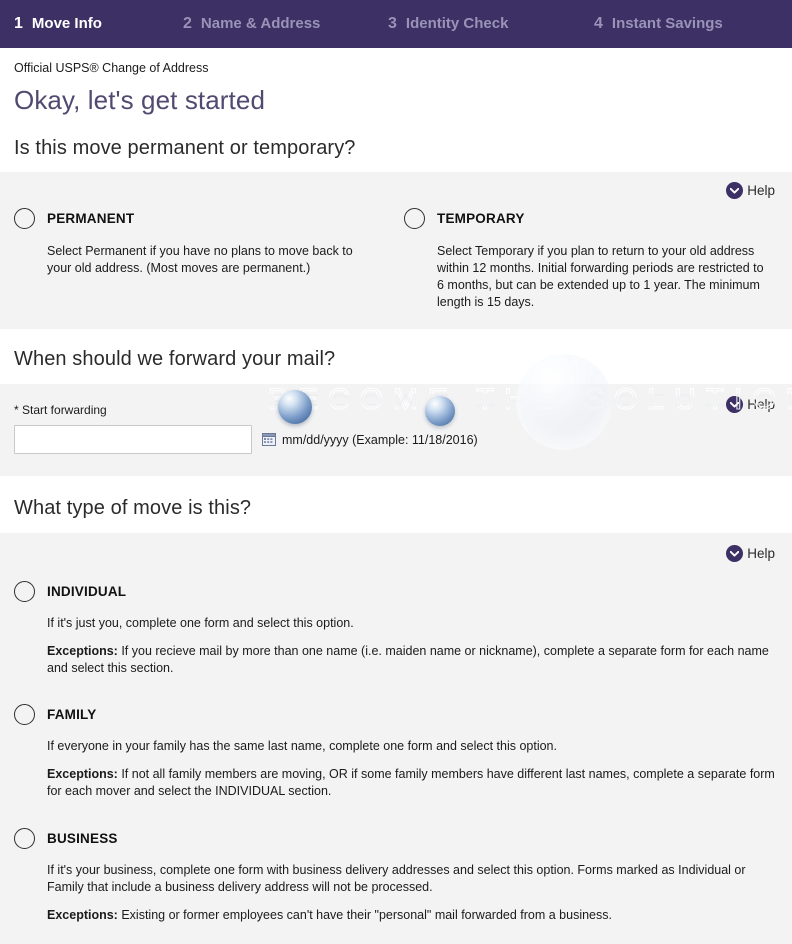 The width and height of the screenshot is (792, 944). Describe the element at coordinates (392, 23) in the screenshot. I see `step-number: 3` at that location.